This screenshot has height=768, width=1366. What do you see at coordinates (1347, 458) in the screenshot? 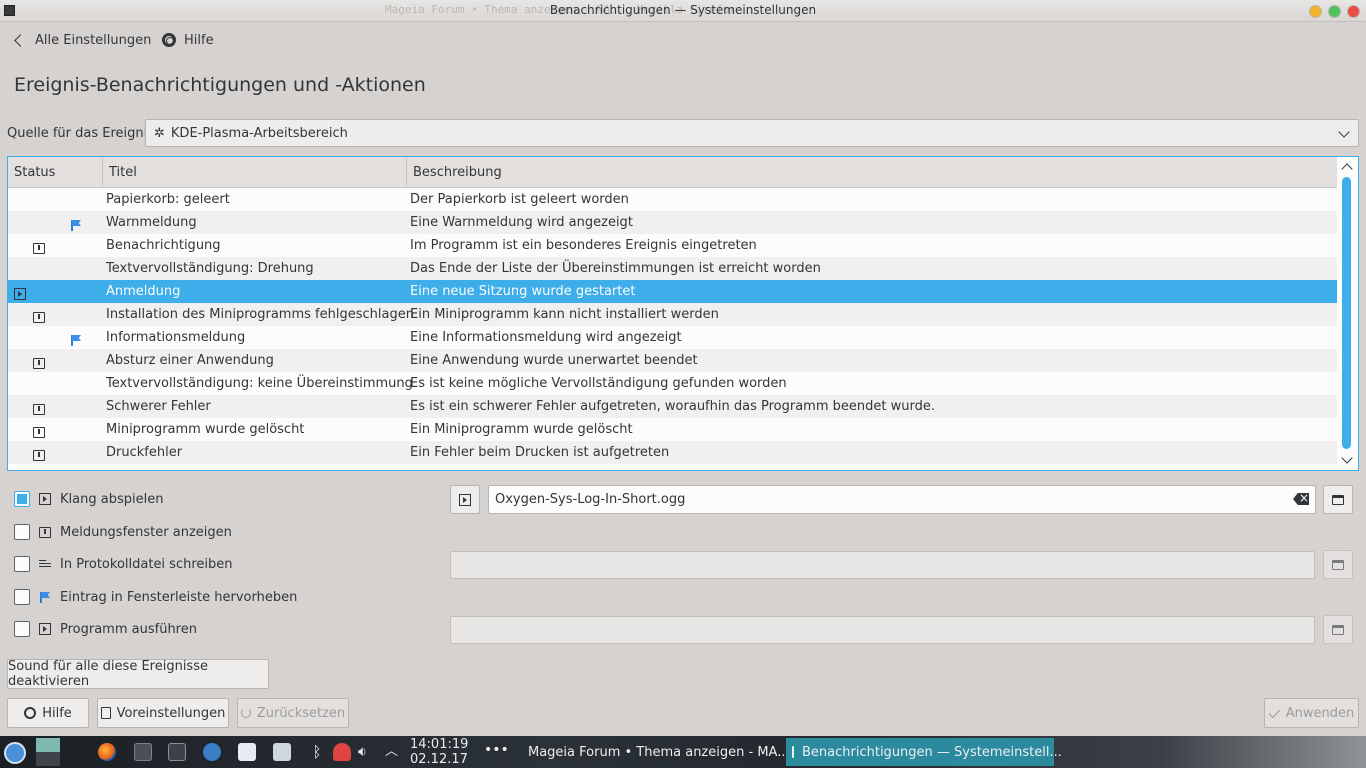
I see `scroll-down-icon` at bounding box center [1347, 458].